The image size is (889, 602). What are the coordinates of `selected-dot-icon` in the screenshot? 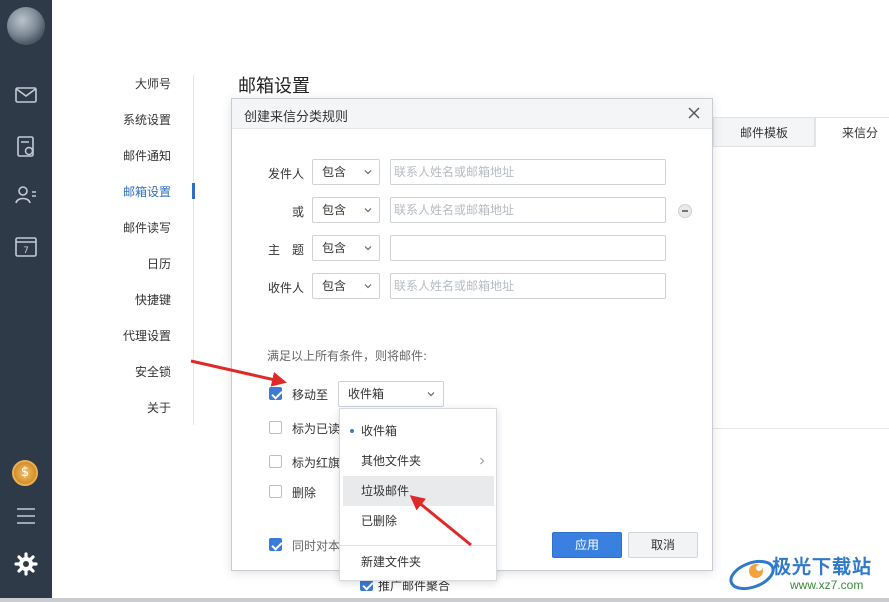 It's located at (352, 431).